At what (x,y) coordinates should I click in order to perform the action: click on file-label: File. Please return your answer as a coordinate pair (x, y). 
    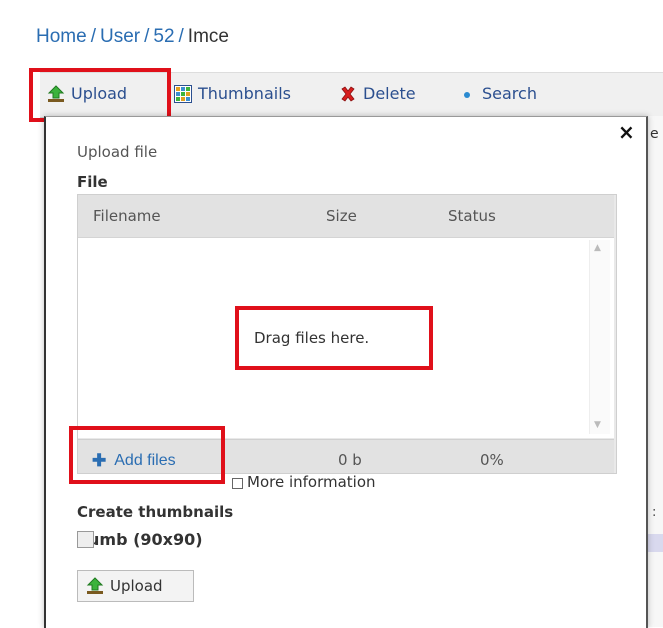
    Looking at the image, I should click on (92, 182).